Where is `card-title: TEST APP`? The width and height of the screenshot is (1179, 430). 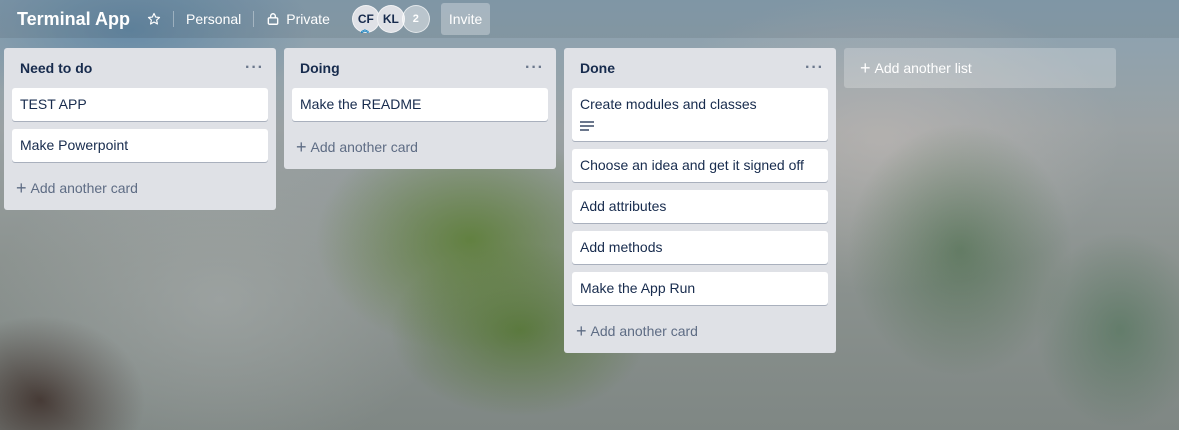 card-title: TEST APP is located at coordinates (53, 104).